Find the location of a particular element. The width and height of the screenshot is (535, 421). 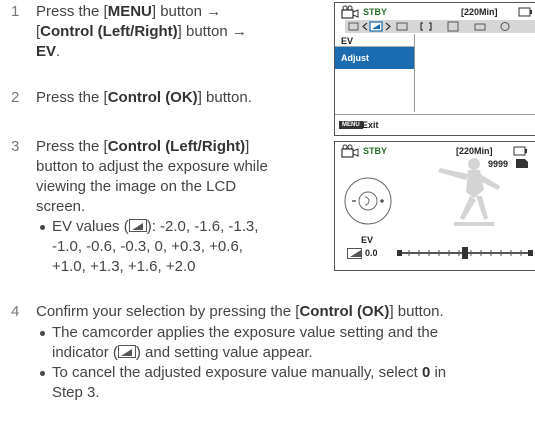

menu-item-ev: EV is located at coordinates (374, 40).